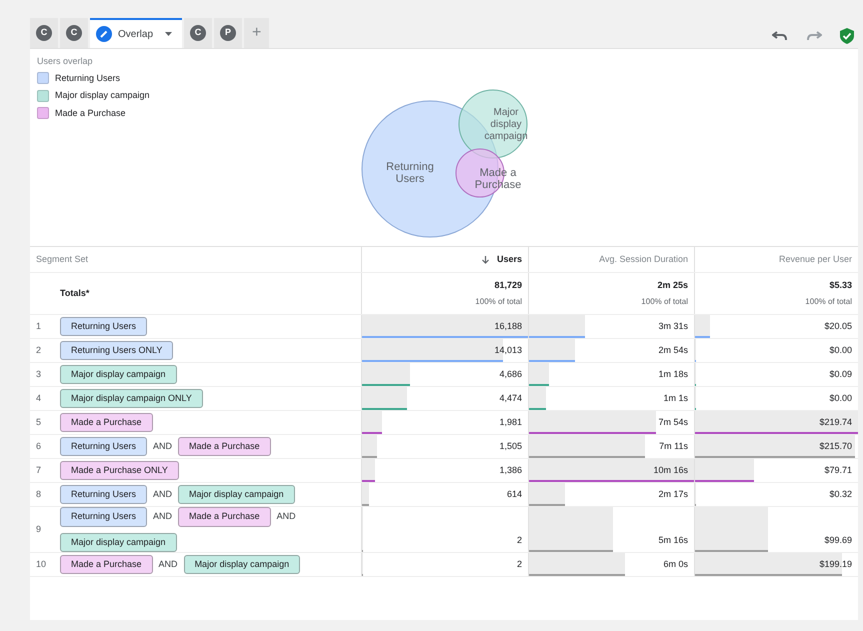 Image resolution: width=863 pixels, height=631 pixels. What do you see at coordinates (90, 113) in the screenshot?
I see `legend-label: Made a Purchase` at bounding box center [90, 113].